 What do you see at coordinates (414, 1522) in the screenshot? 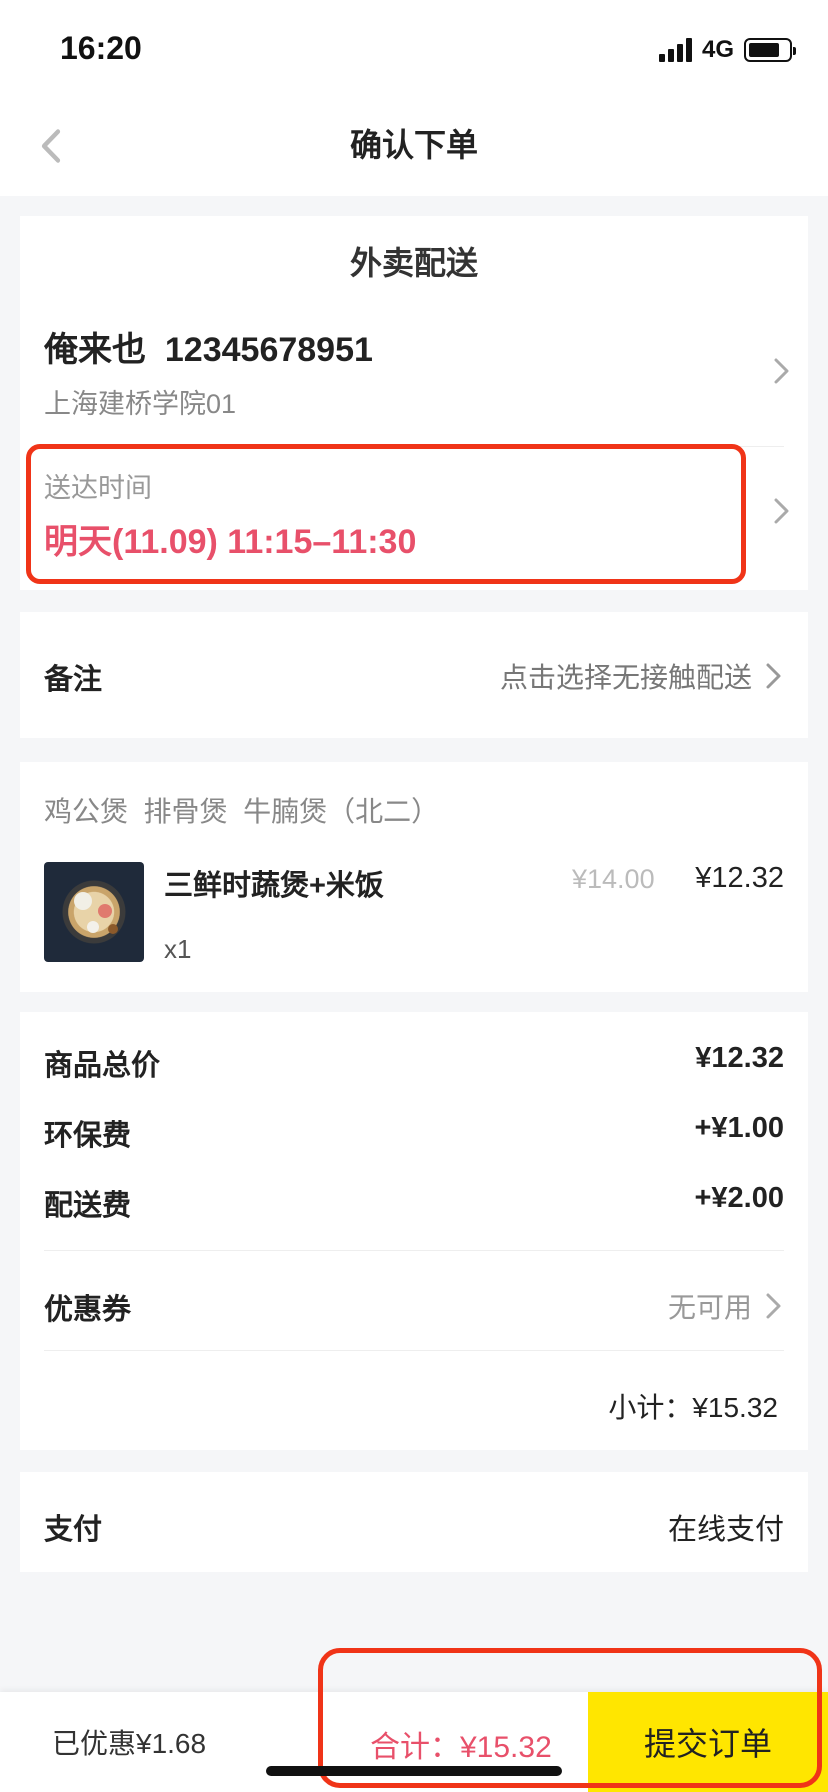
I see `payment-card: 支付 在线支付` at bounding box center [414, 1522].